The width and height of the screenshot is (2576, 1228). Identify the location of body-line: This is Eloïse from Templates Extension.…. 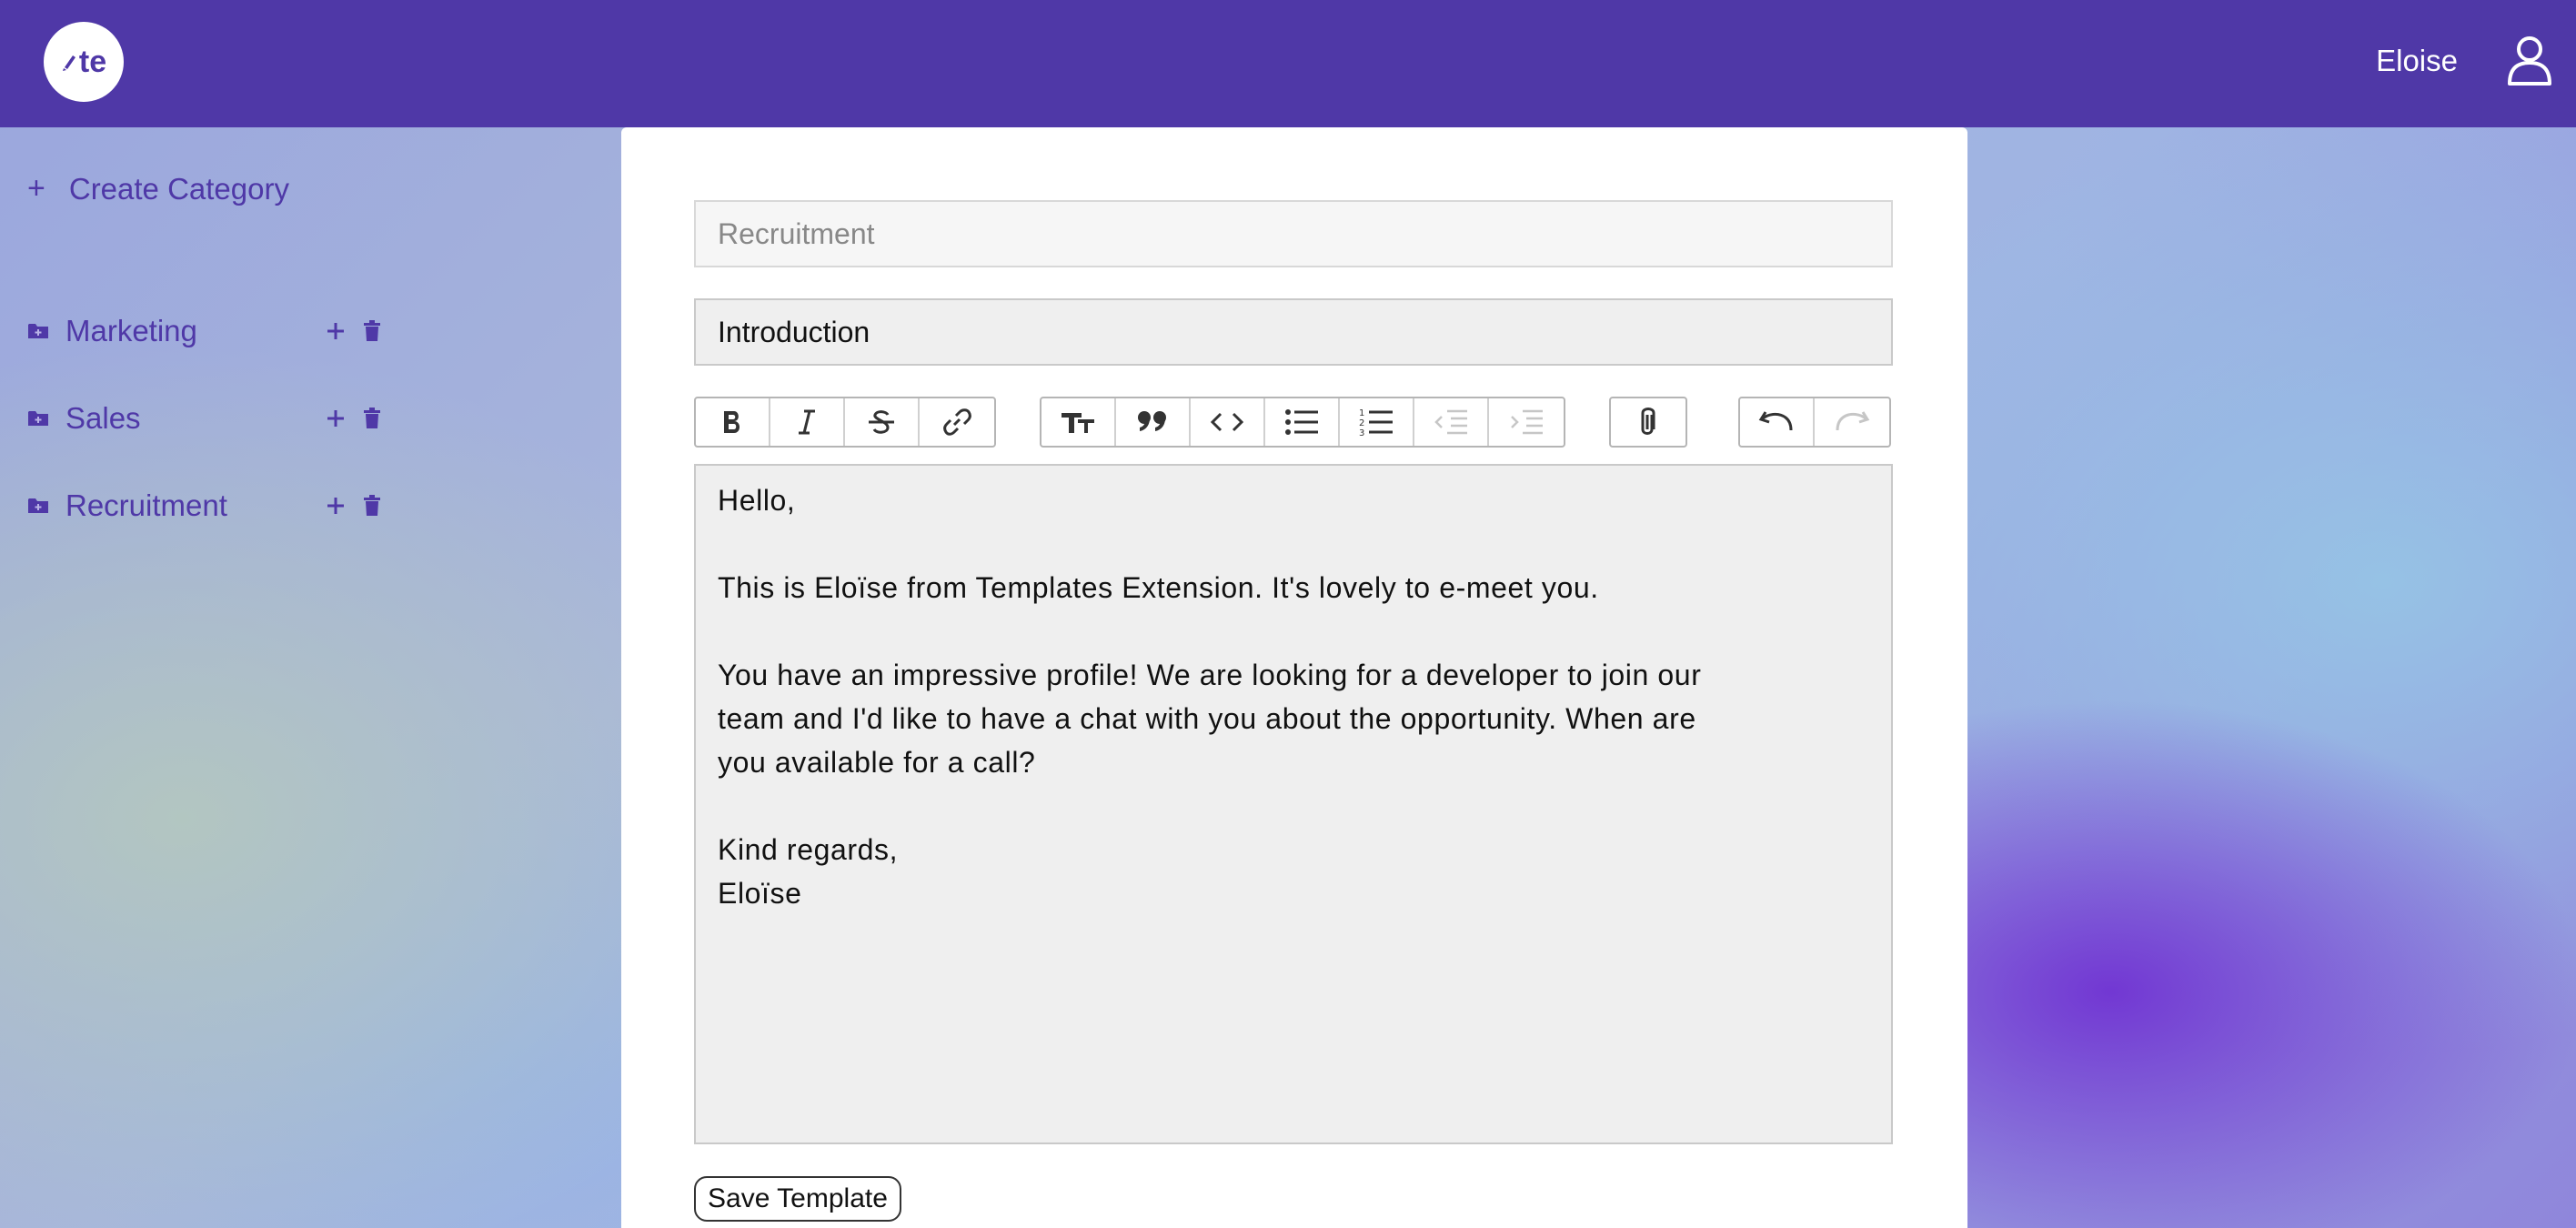
(1158, 588).